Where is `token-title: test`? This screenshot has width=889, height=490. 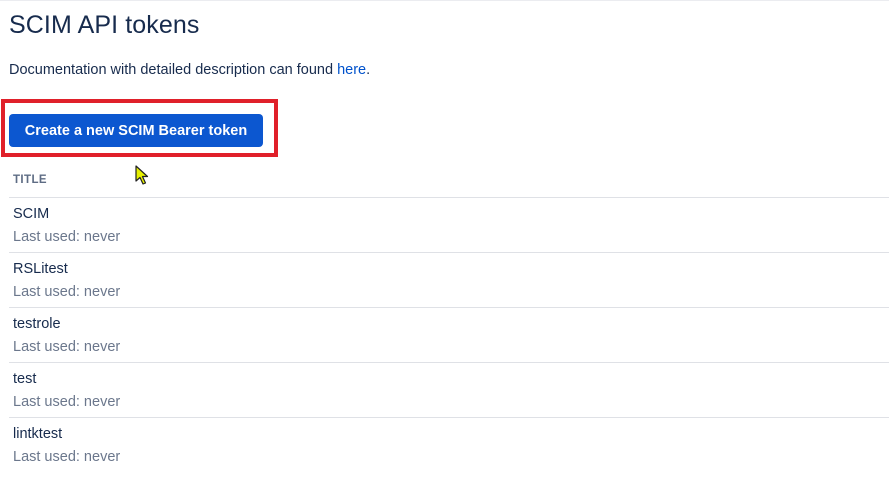 token-title: test is located at coordinates (25, 379).